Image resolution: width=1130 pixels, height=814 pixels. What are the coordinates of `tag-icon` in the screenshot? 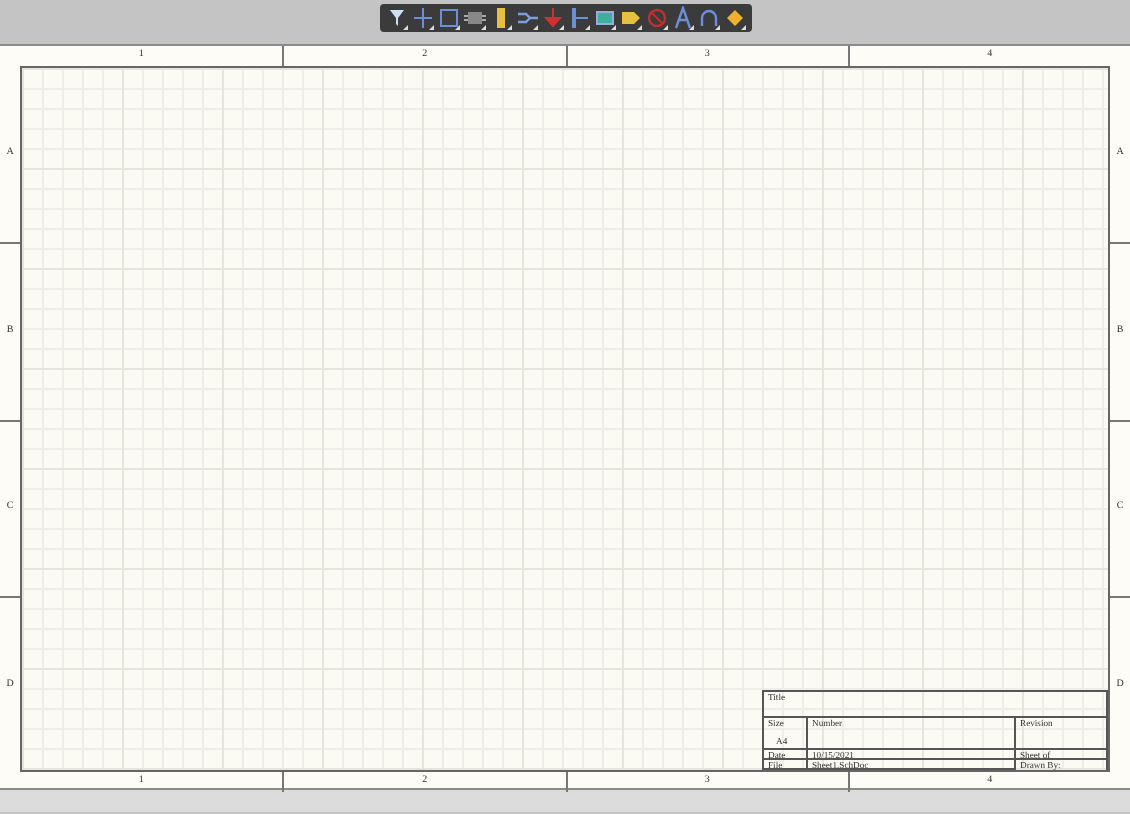 It's located at (630, 18).